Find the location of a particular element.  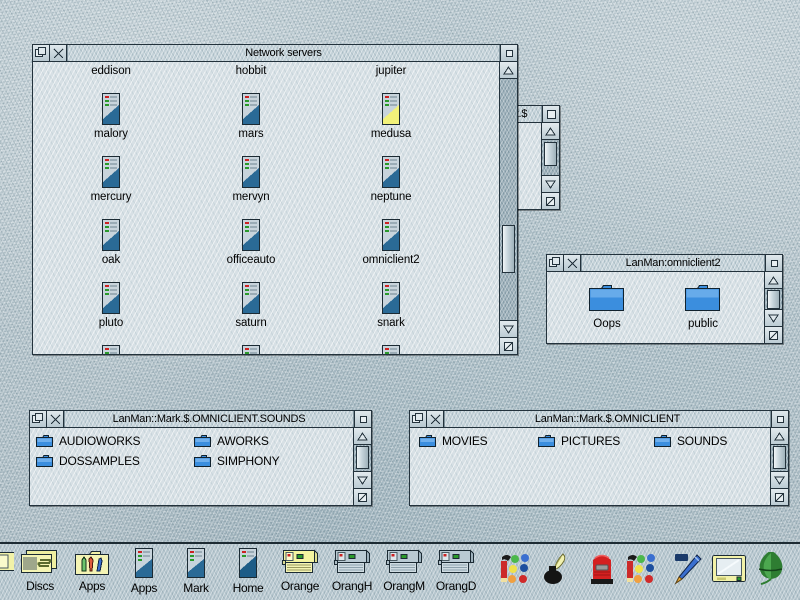

folder-list-item: AUDIOWORKS is located at coordinates (88, 440).